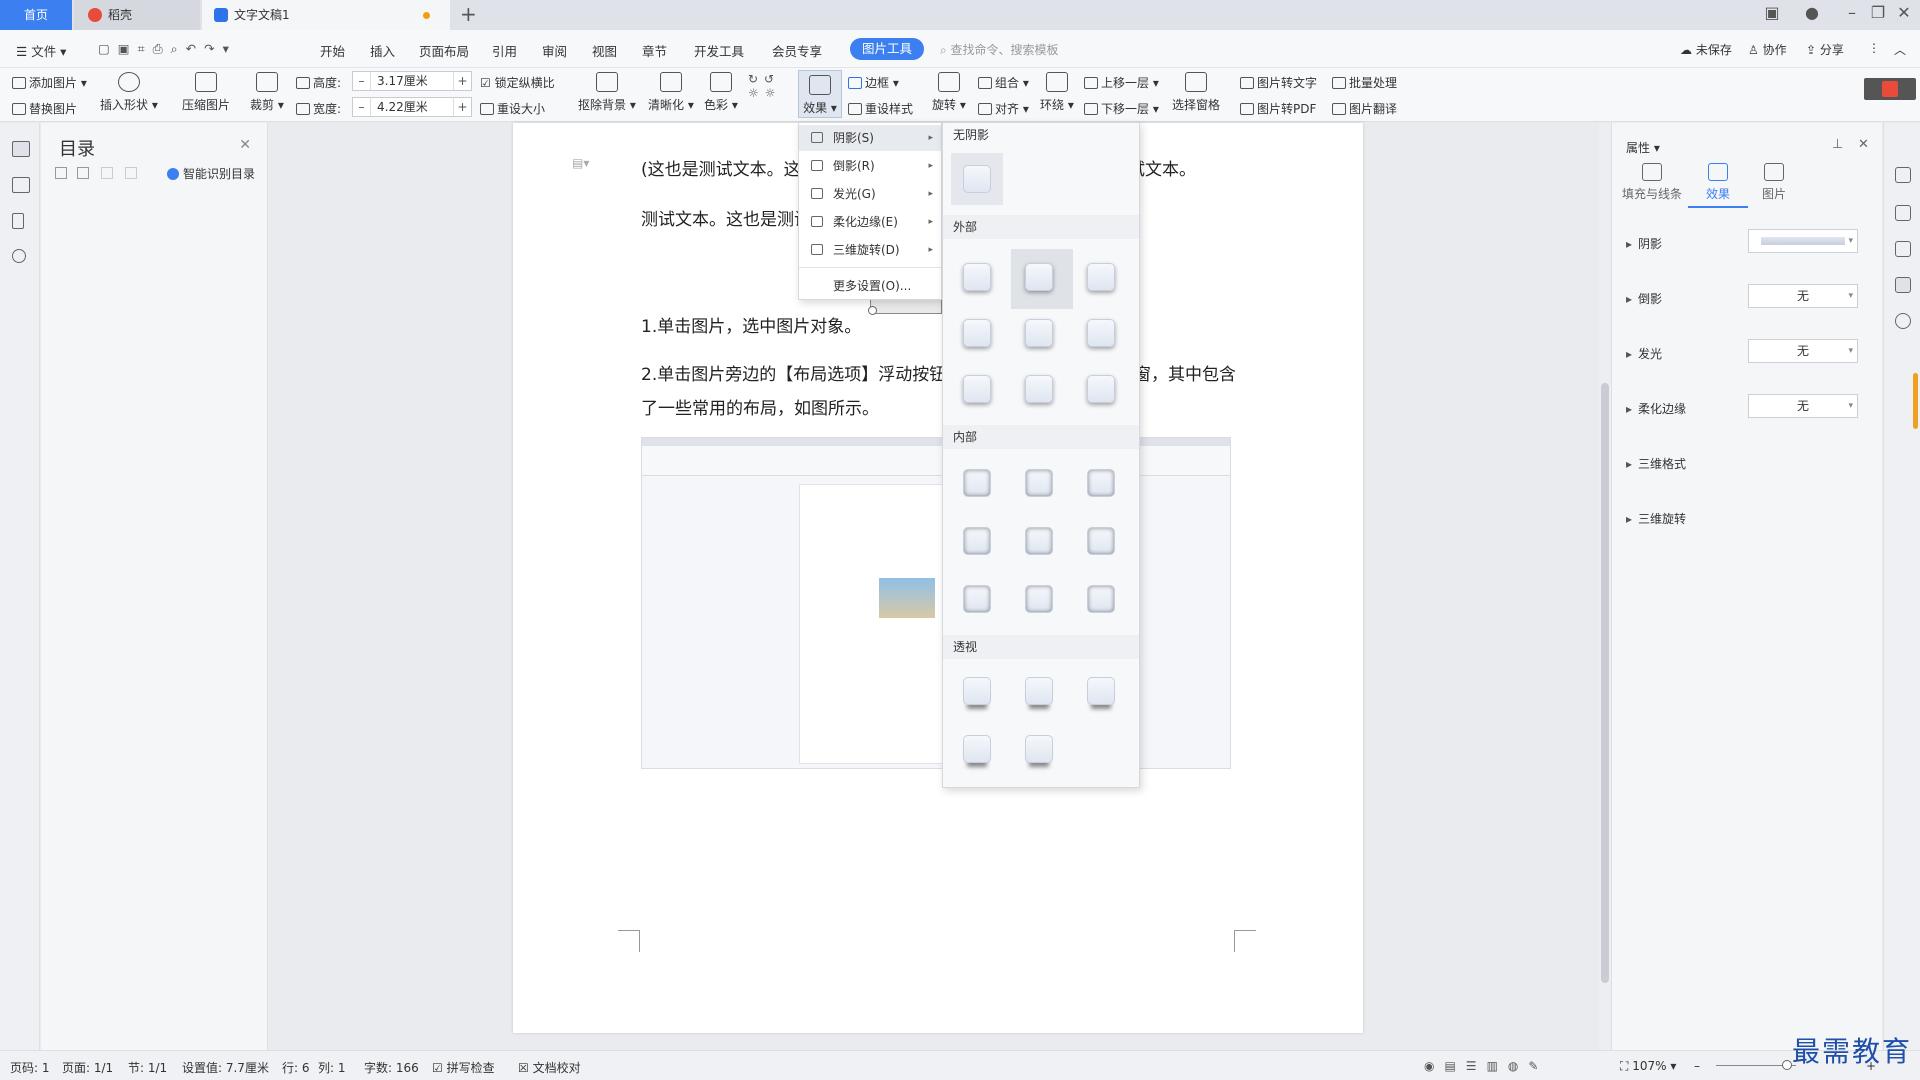 This screenshot has height=1080, width=1920. I want to click on tab-fill-line: 填充与线条, so click(1652, 182).